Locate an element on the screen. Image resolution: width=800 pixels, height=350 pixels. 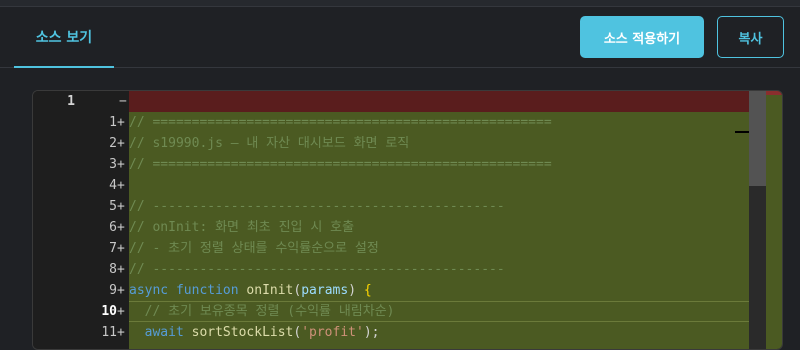
removed-line-row is located at coordinates (439, 101).